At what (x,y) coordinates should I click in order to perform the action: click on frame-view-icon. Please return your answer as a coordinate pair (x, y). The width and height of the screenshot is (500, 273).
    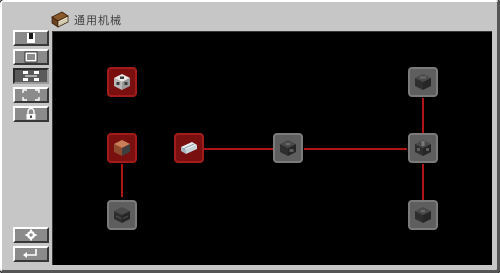
    Looking at the image, I should click on (31, 95).